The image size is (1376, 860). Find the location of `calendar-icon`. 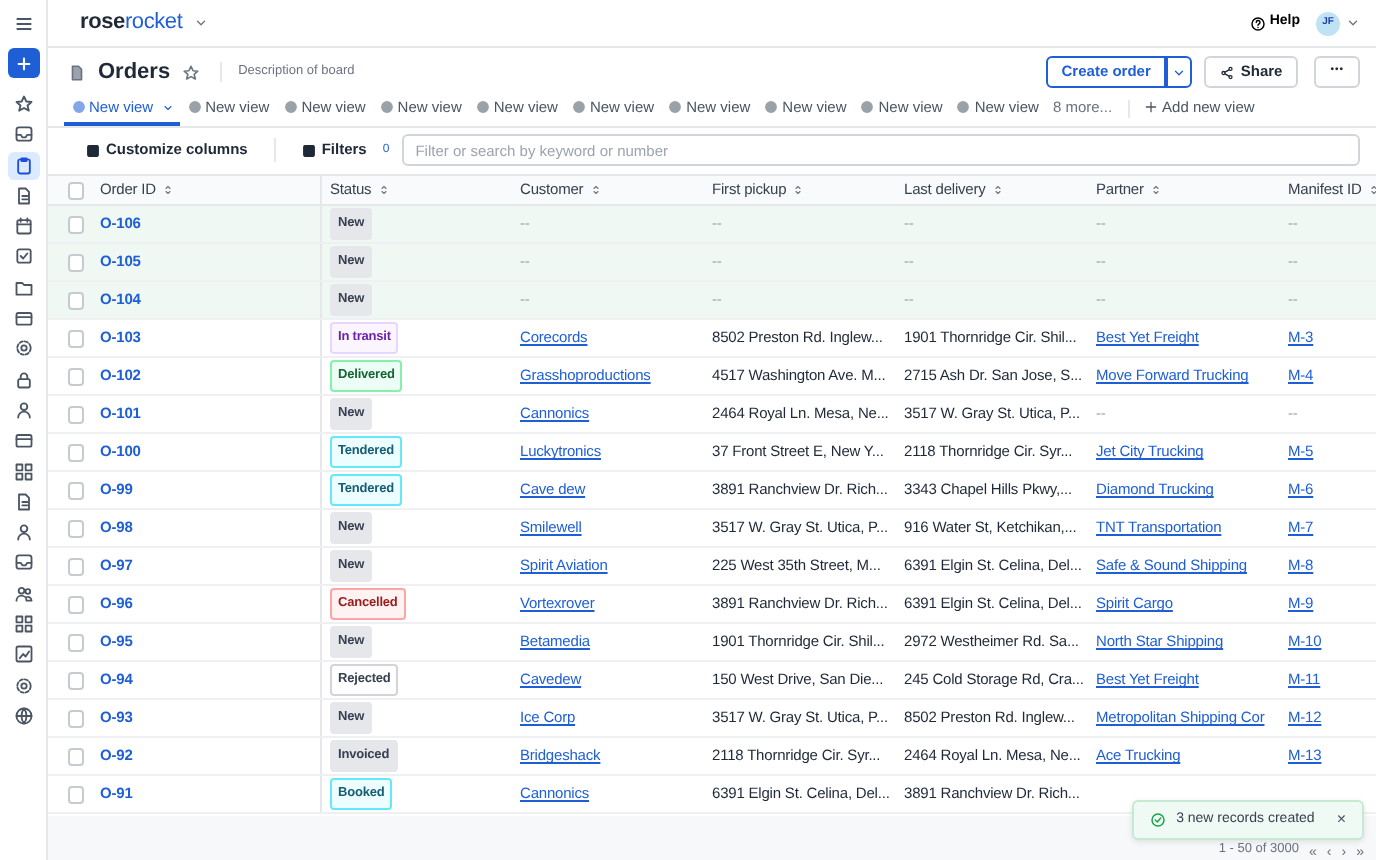

calendar-icon is located at coordinates (23, 226).